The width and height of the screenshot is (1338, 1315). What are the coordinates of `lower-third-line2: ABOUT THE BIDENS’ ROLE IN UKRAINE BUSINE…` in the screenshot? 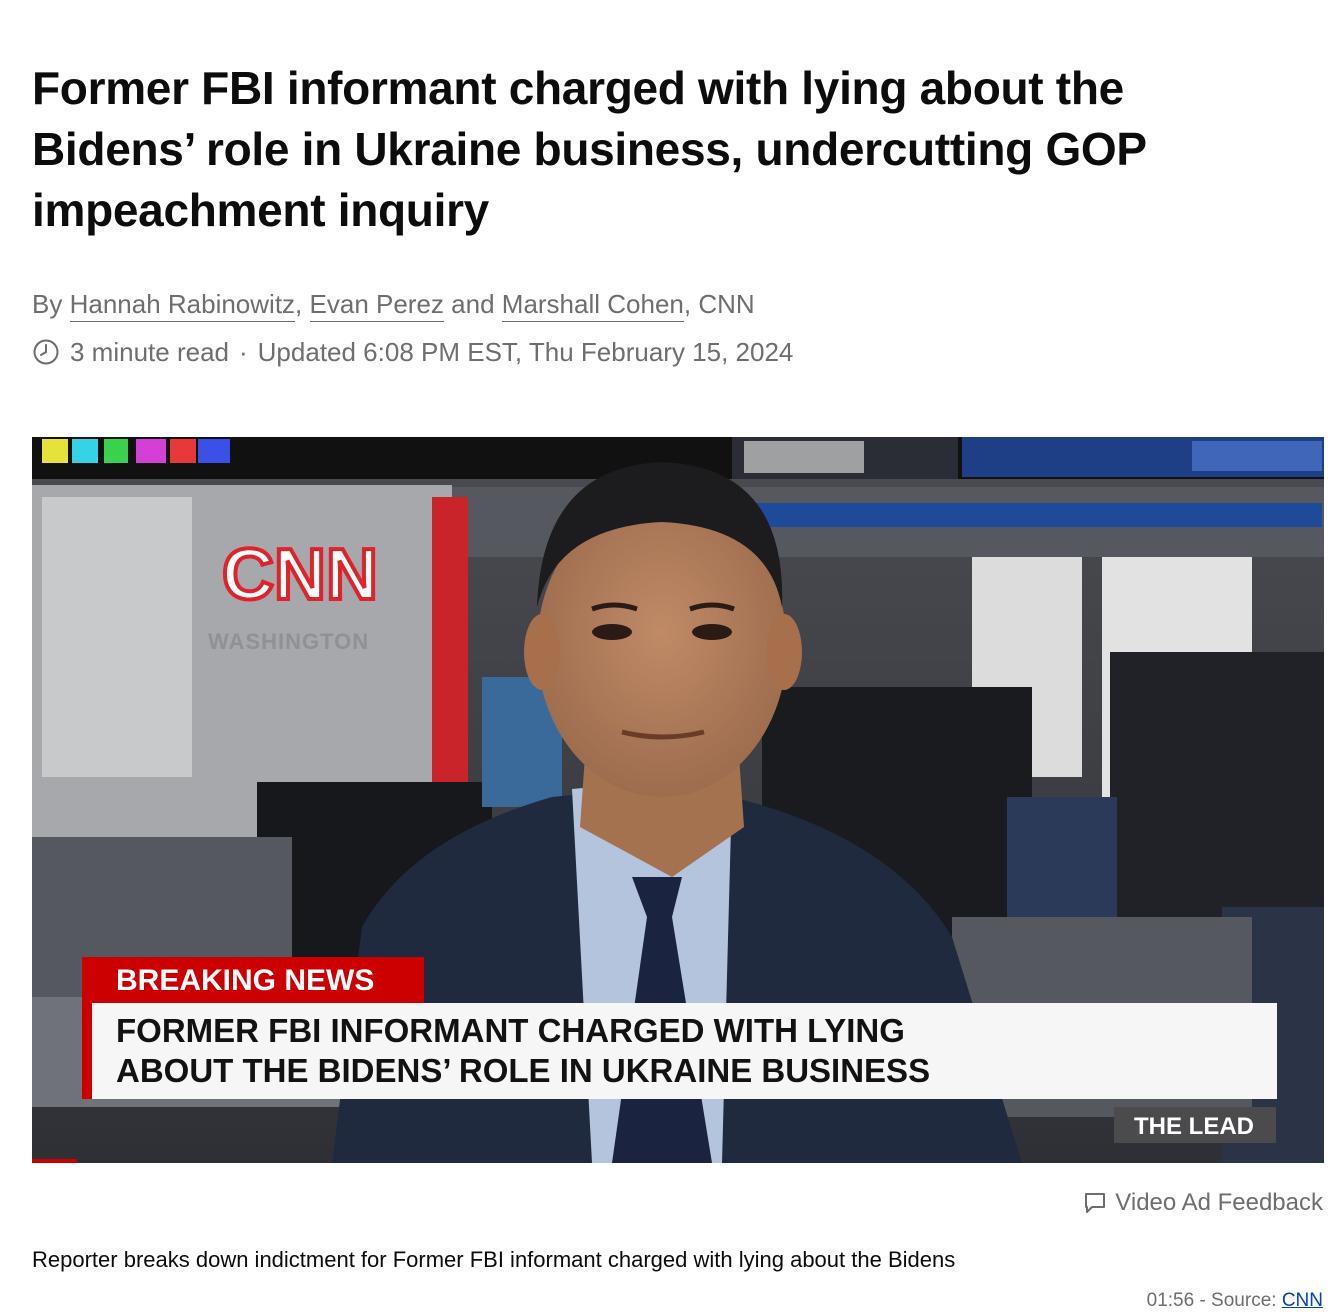 It's located at (523, 1070).